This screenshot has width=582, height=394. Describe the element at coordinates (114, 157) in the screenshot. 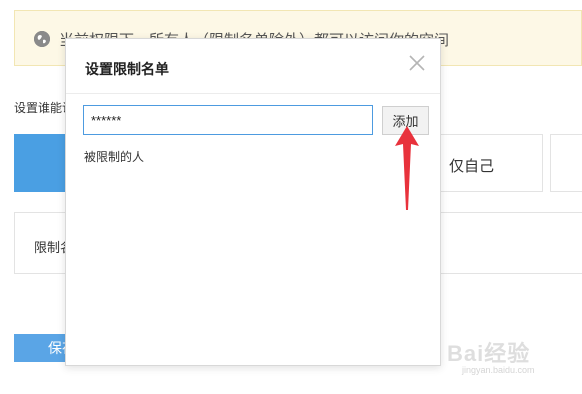

I see `restricted-users-label: 被限制的人` at that location.